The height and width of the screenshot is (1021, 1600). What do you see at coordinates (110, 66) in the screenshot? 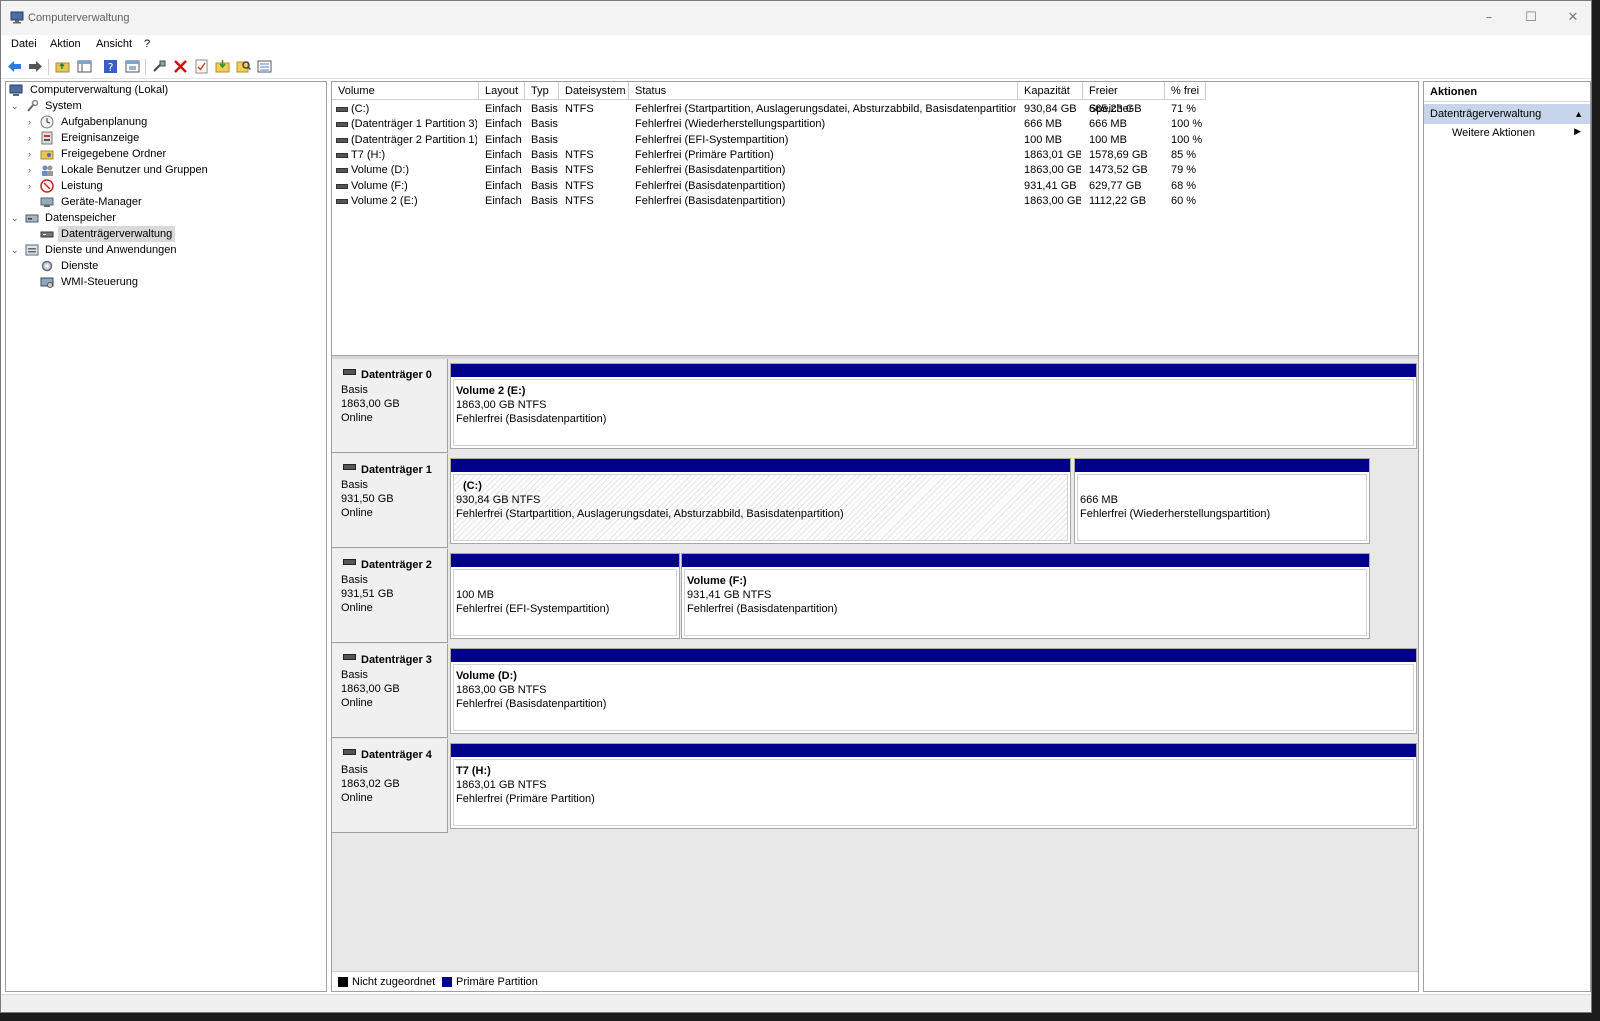
I see `help-icon: ?` at bounding box center [110, 66].